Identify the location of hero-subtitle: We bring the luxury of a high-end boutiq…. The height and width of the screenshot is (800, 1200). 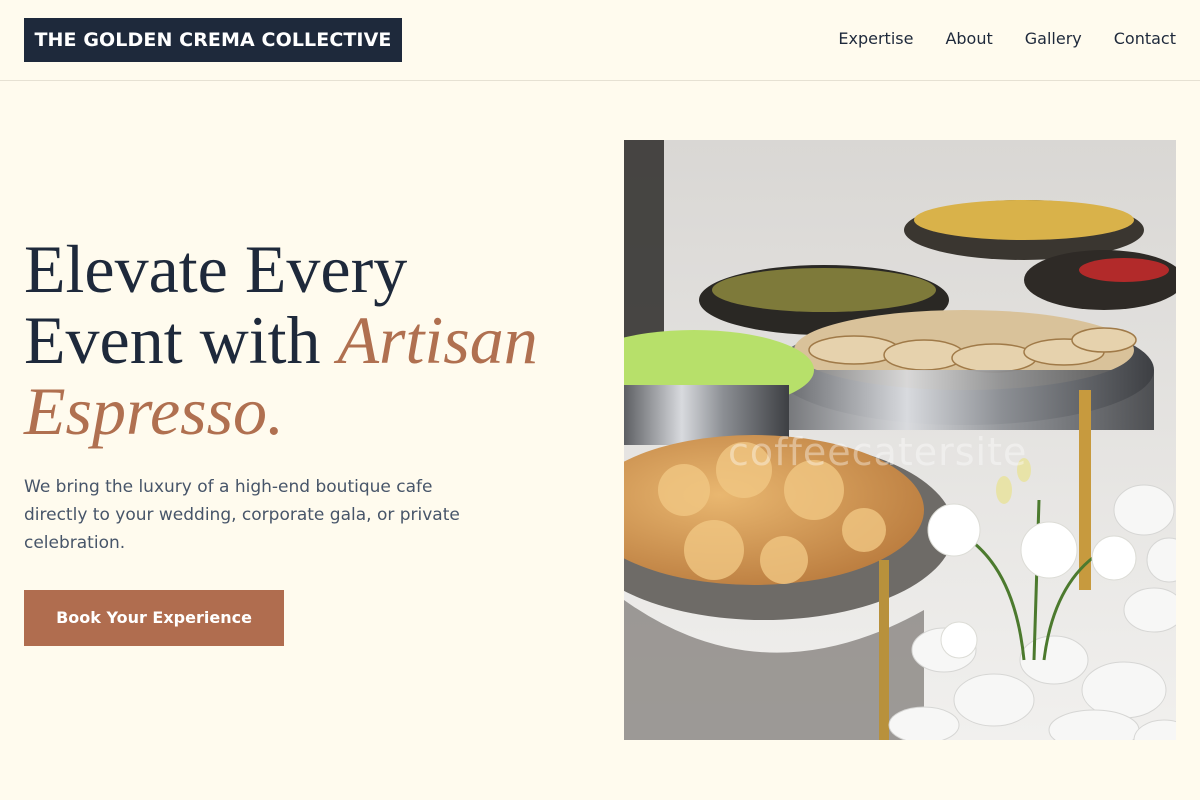
(242, 515).